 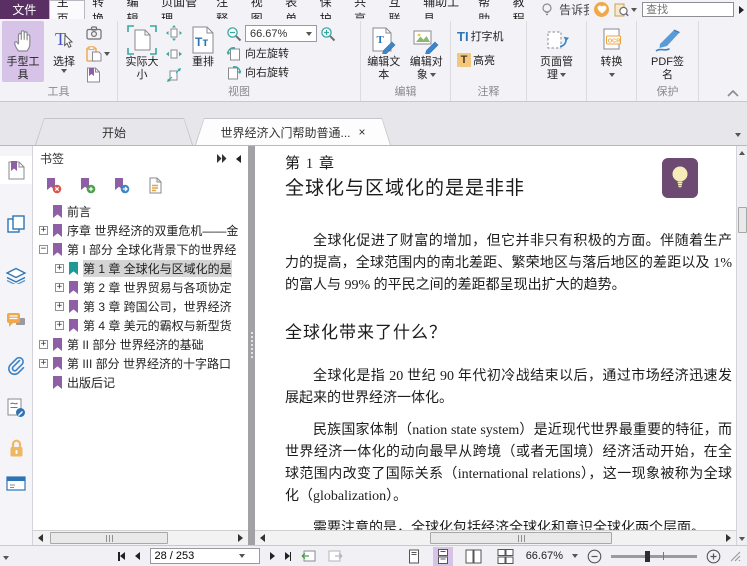 What do you see at coordinates (713, 556) in the screenshot?
I see `zoom-in-button` at bounding box center [713, 556].